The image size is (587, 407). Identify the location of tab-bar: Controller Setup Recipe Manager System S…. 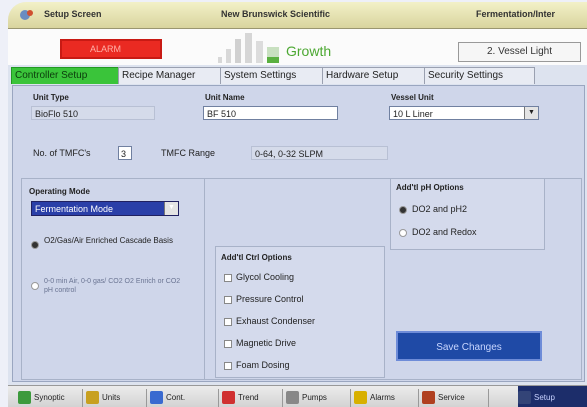
(297, 75).